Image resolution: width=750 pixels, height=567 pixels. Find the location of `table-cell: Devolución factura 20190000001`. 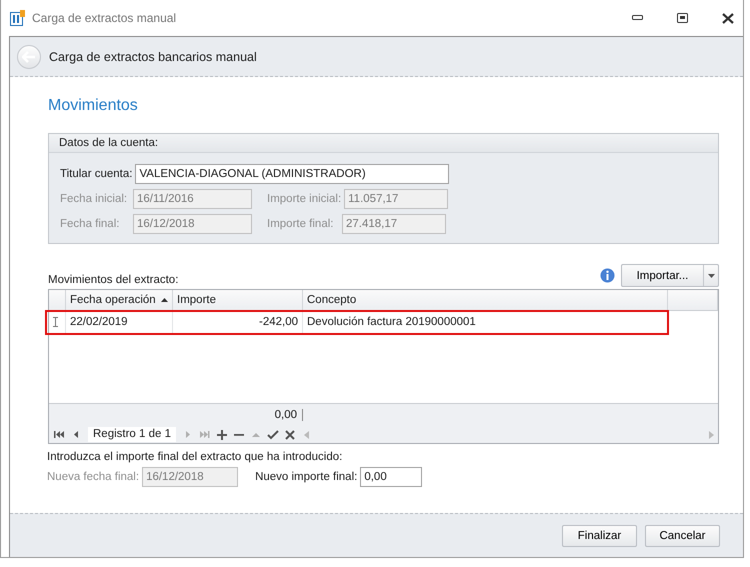

table-cell: Devolución factura 20190000001 is located at coordinates (485, 322).